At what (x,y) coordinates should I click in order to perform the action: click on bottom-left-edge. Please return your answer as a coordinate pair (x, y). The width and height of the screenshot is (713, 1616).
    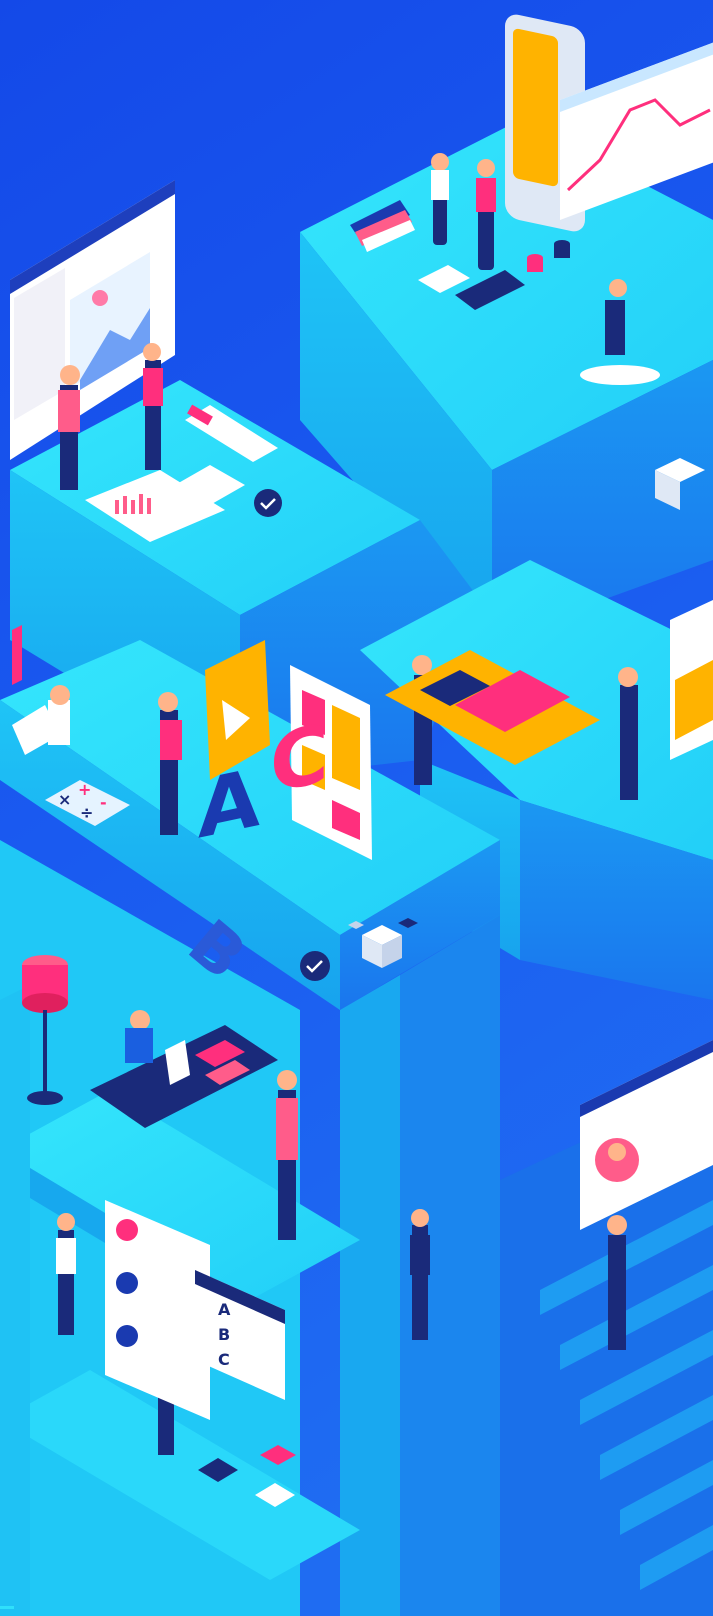
    Looking at the image, I should click on (7, 1607).